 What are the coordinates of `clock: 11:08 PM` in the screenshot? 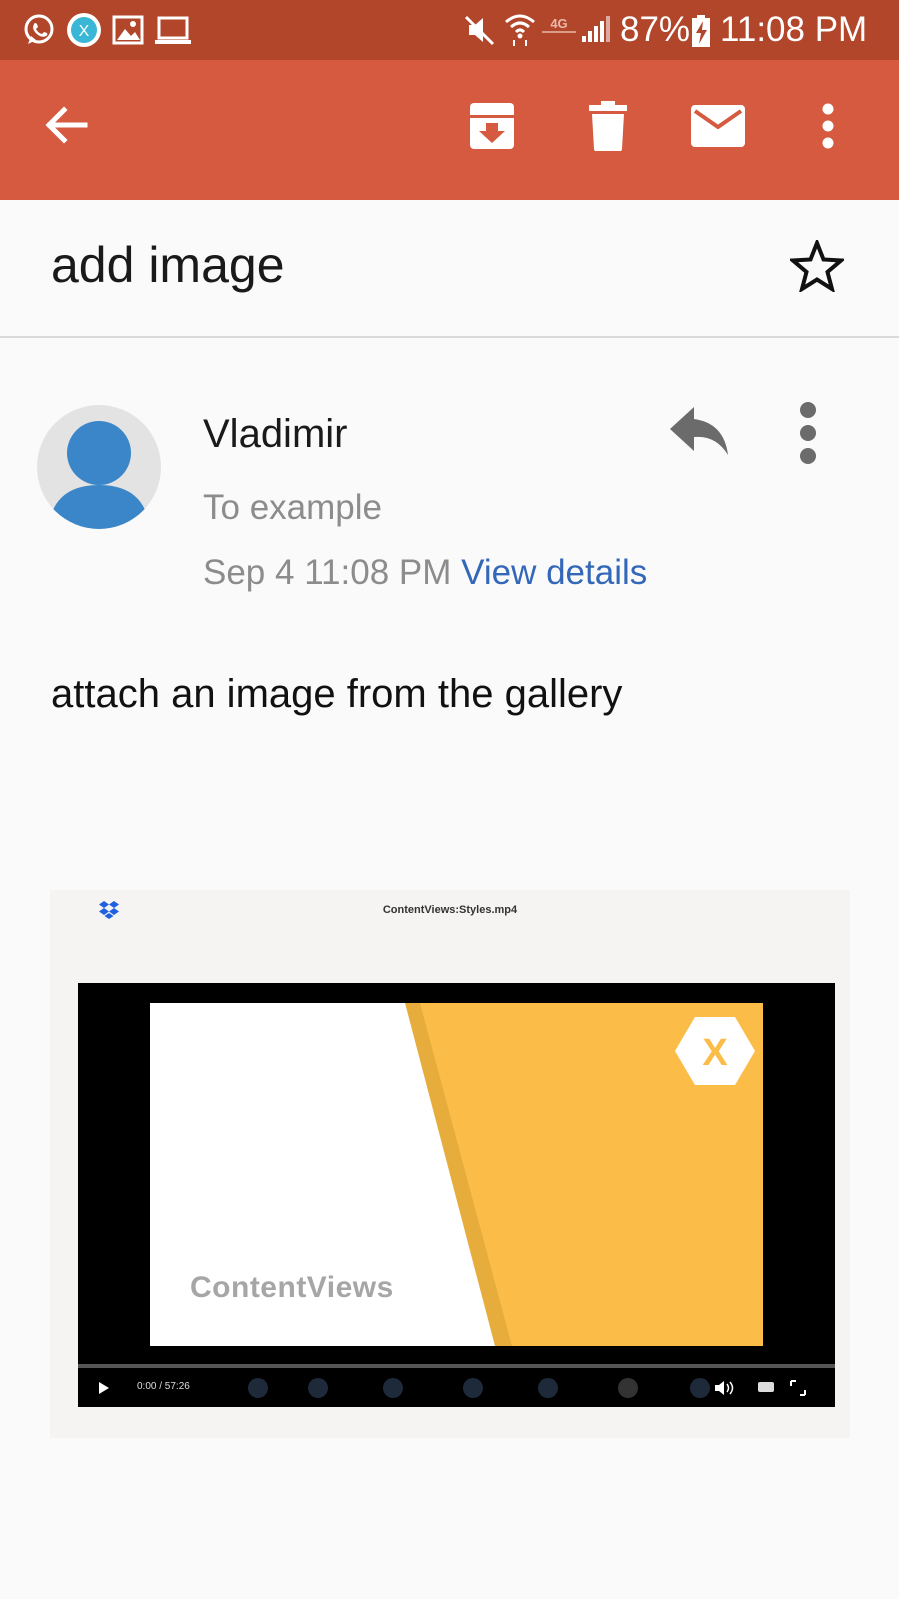 It's located at (794, 29).